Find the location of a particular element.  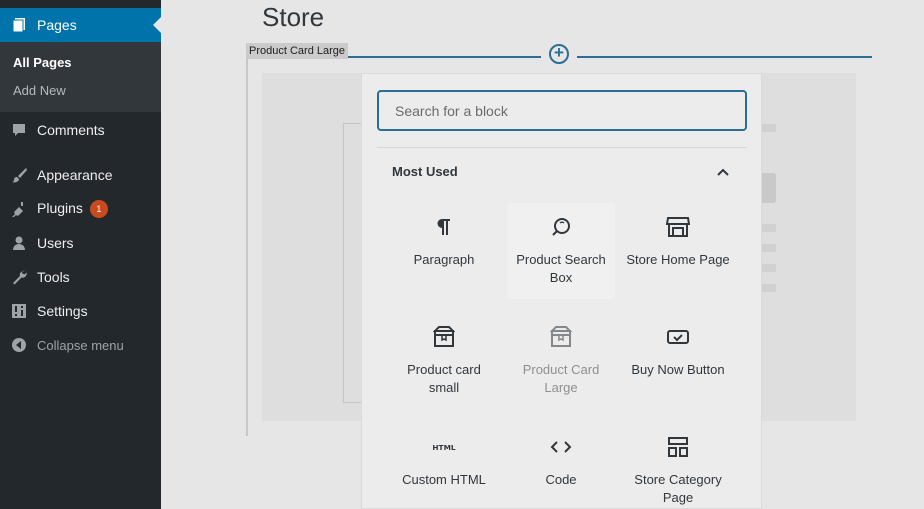

collapse-menu-button: Collapse menu is located at coordinates (80, 345).